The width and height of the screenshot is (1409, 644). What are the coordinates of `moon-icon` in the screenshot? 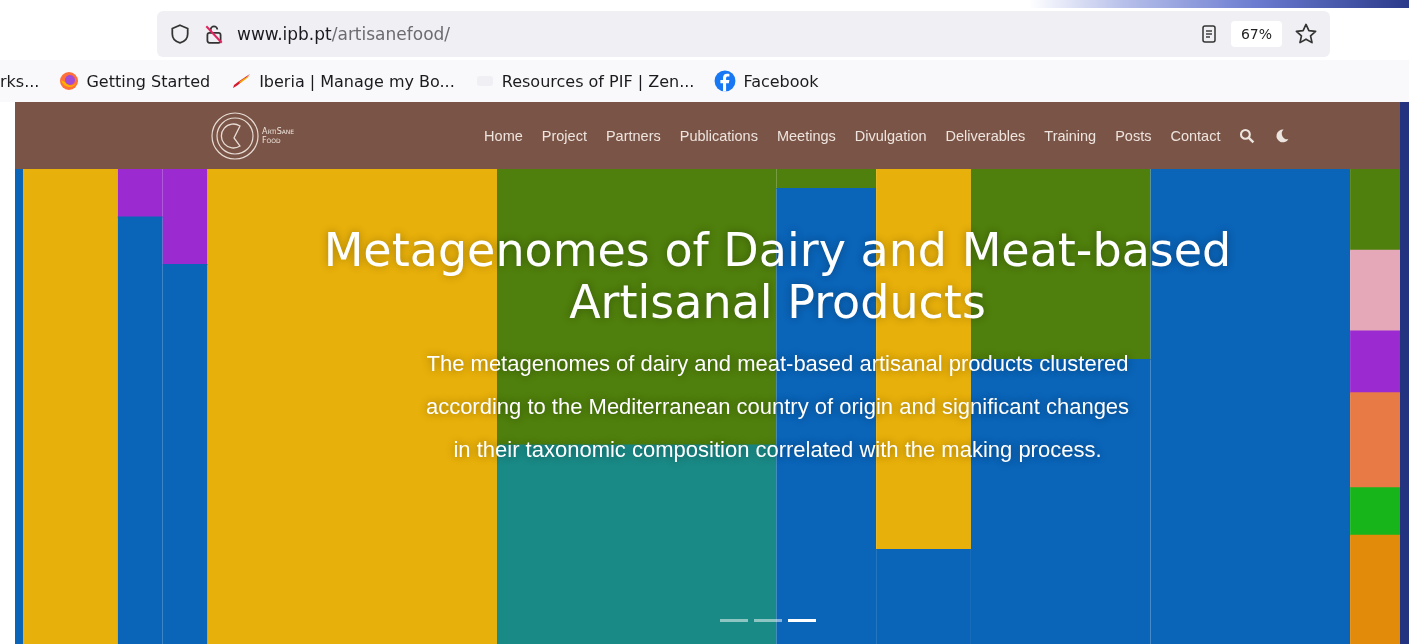 It's located at (1282, 135).